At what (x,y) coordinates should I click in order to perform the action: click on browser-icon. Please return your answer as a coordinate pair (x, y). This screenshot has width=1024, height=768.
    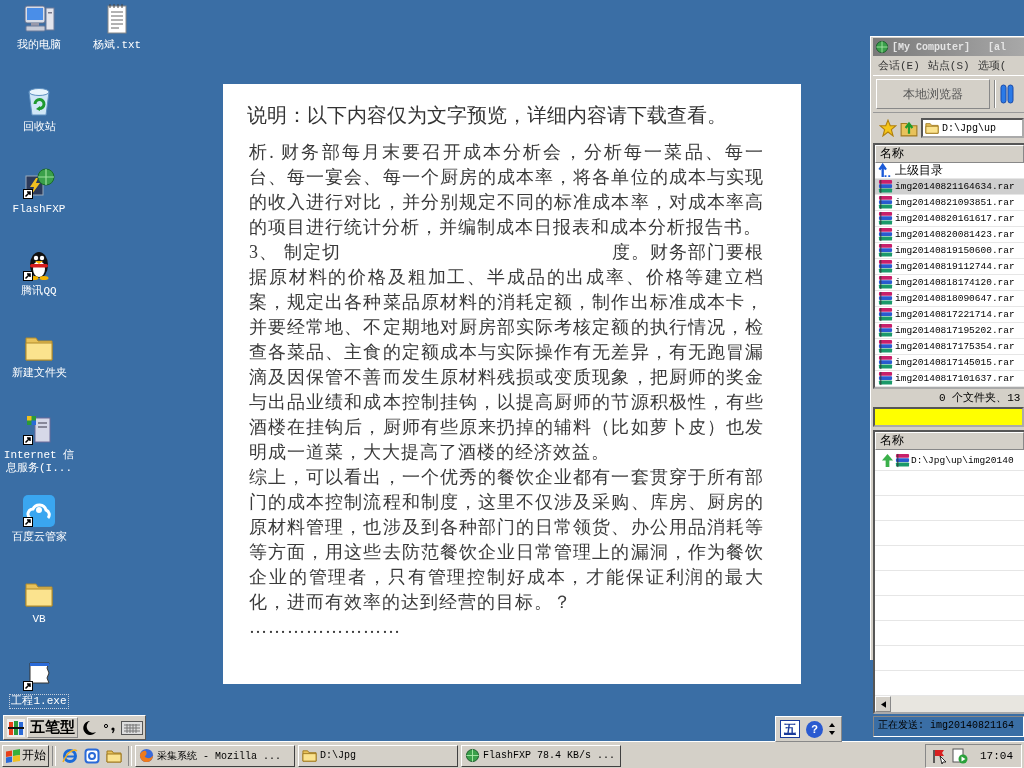
    Looking at the image, I should click on (70, 755).